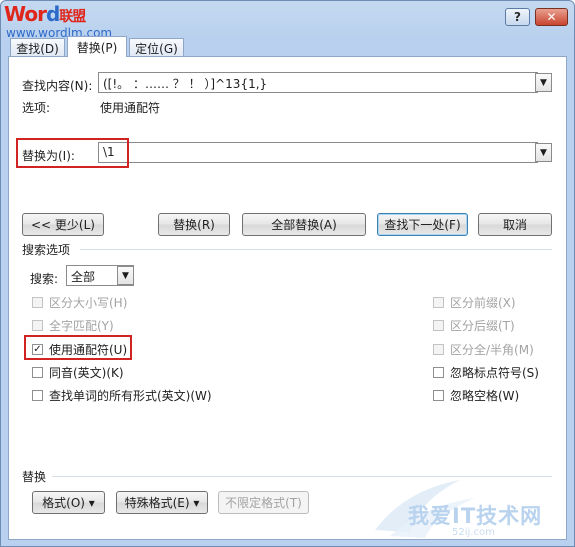  I want to click on find-next-button: 查找下一处(F), so click(422, 224).